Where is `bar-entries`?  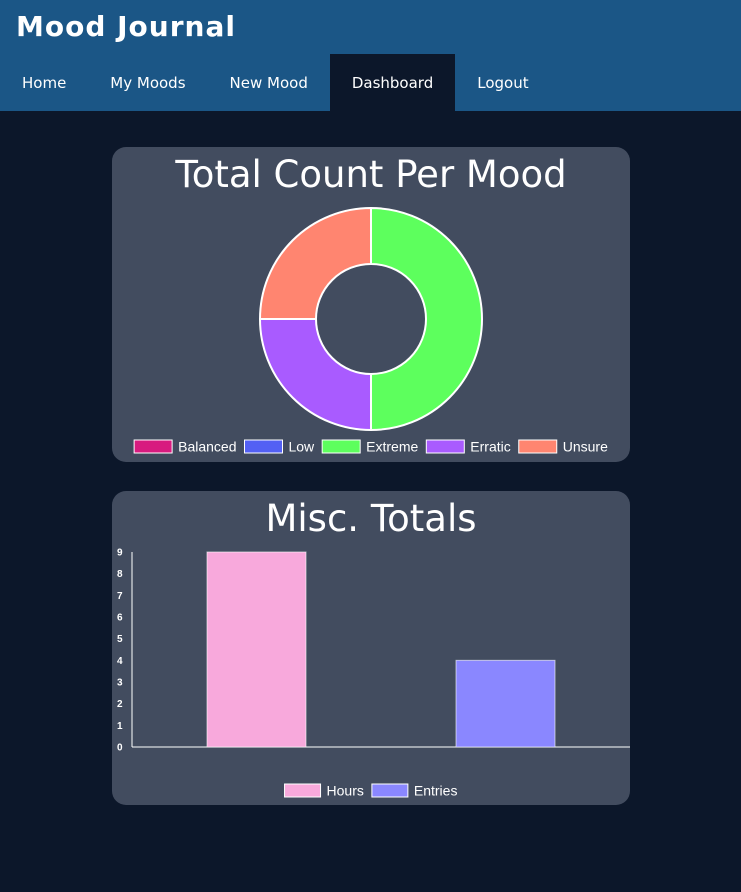
bar-entries is located at coordinates (505, 703).